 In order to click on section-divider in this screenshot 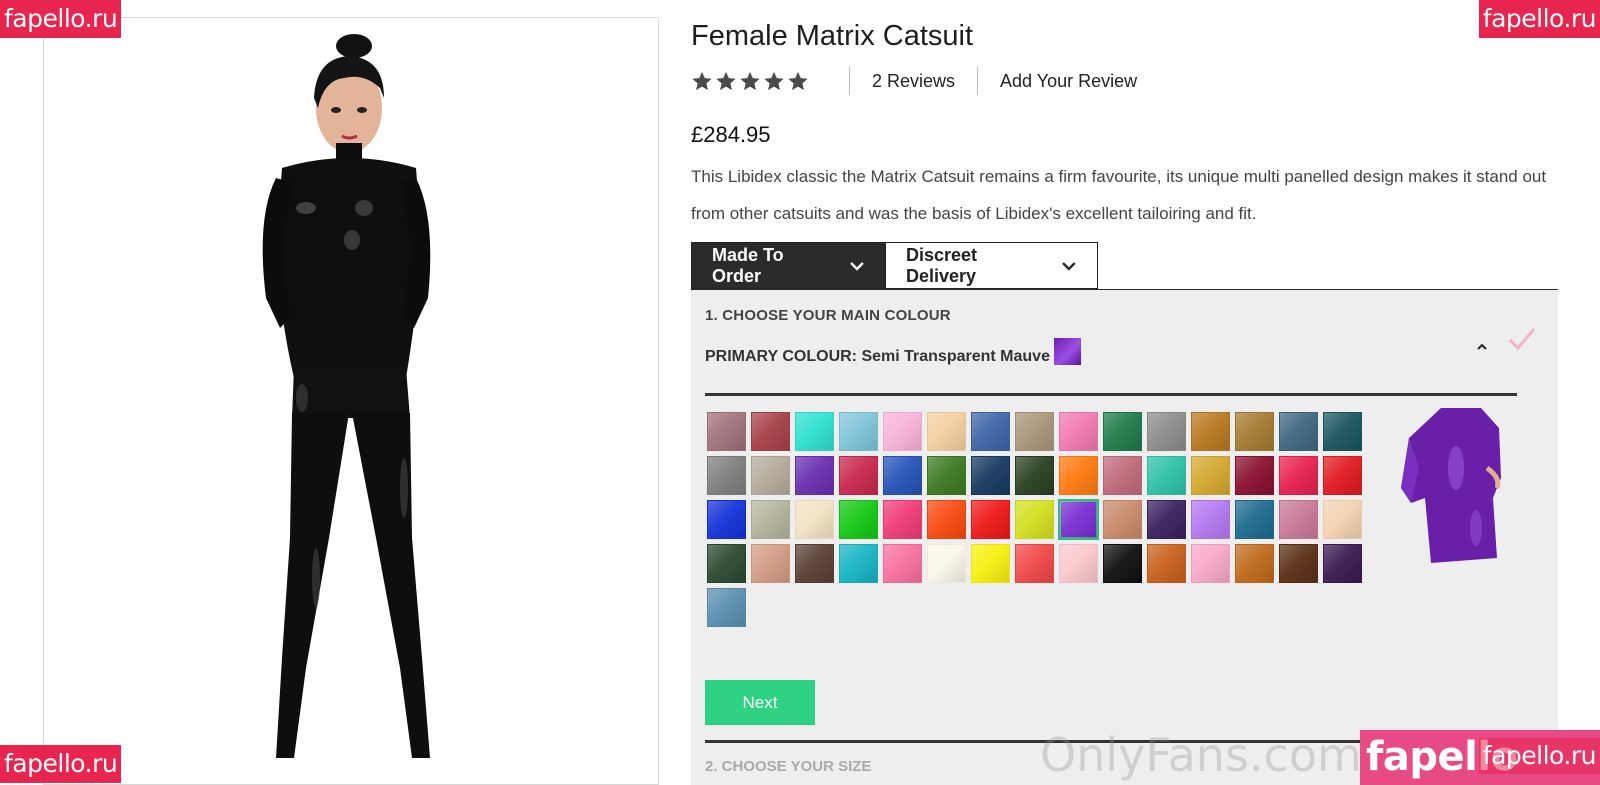, I will do `click(1111, 394)`.